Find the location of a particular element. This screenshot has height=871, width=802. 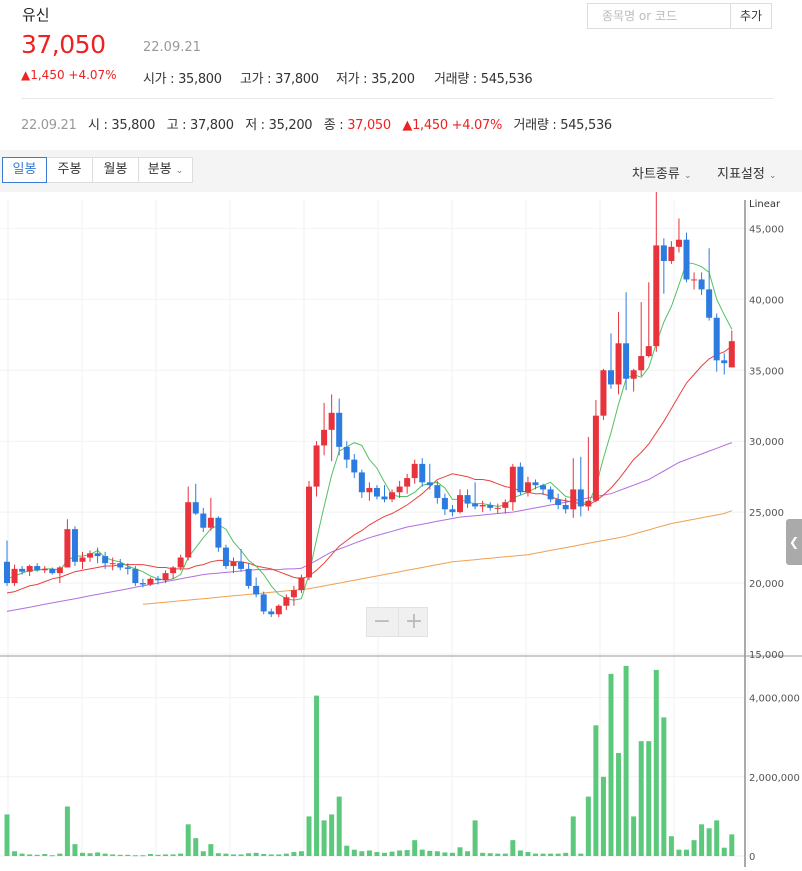

price-tick-label: 15,000 is located at coordinates (766, 655).